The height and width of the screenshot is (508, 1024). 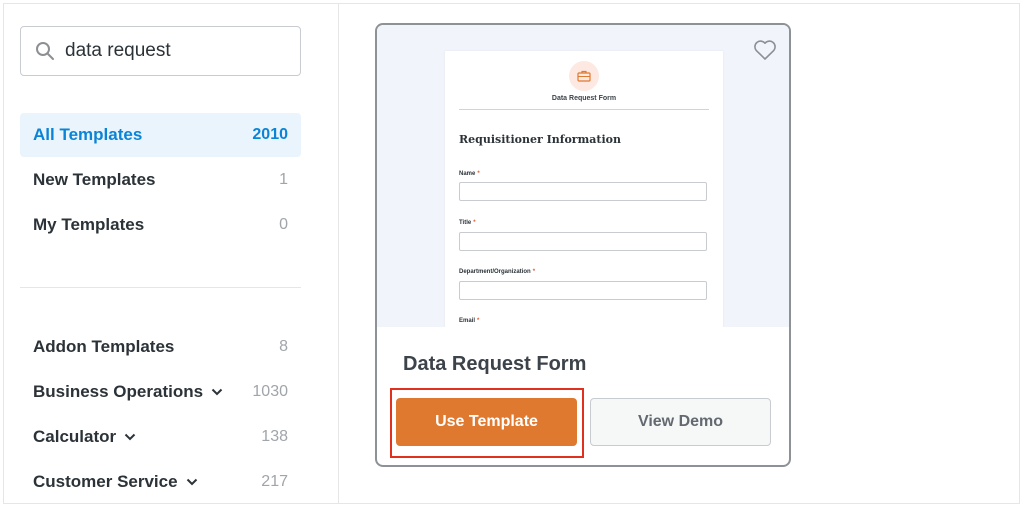 What do you see at coordinates (160, 437) in the screenshot?
I see `category-calculator: Calculator 138` at bounding box center [160, 437].